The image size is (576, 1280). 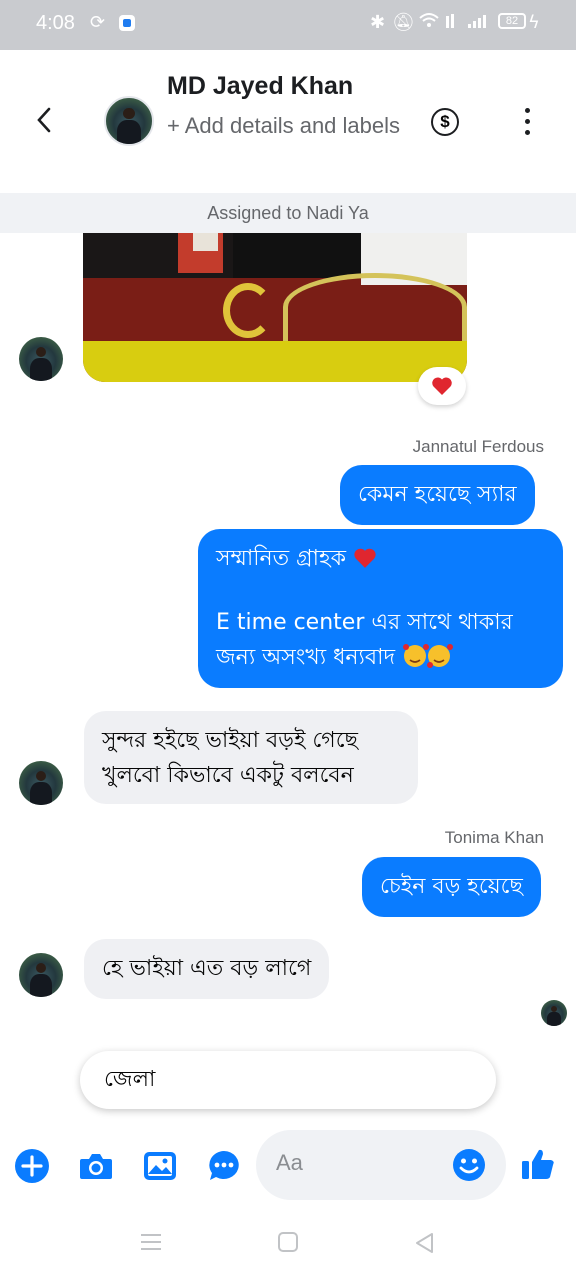 What do you see at coordinates (534, 22) in the screenshot?
I see `charging-icon: ϟ` at bounding box center [534, 22].